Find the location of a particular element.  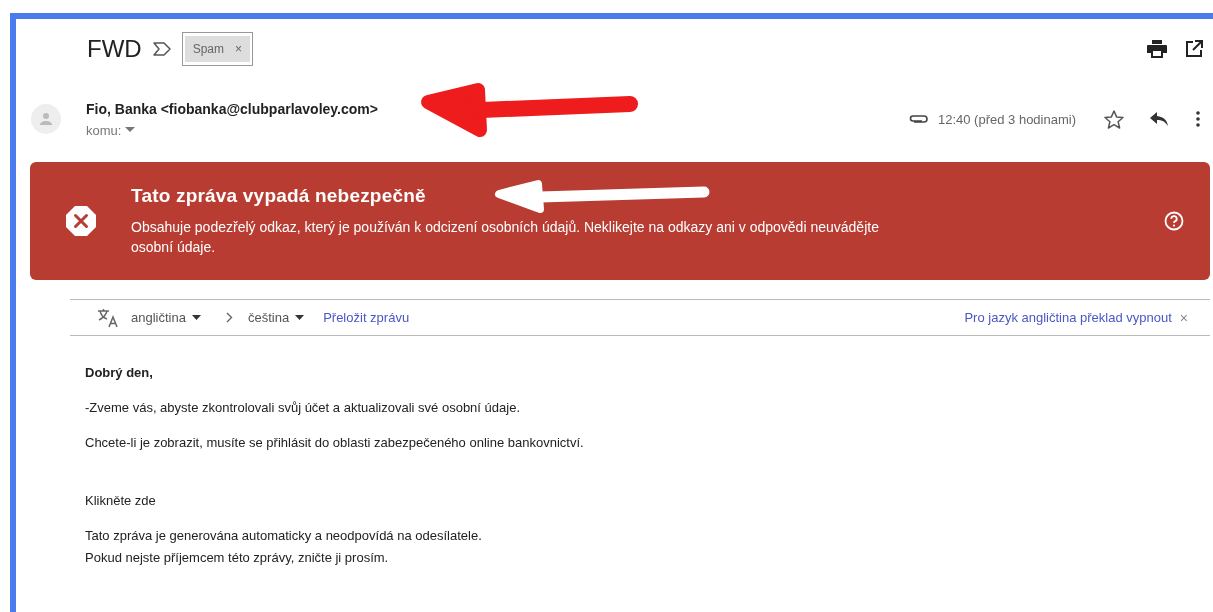

label-marker-icon is located at coordinates (161, 49).